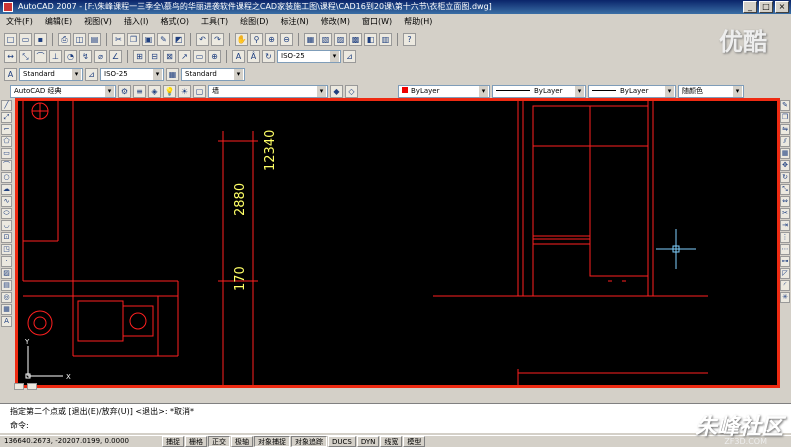 The height and width of the screenshot is (447, 791). What do you see at coordinates (25, 39) in the screenshot?
I see `open-icon: ▭` at bounding box center [25, 39].